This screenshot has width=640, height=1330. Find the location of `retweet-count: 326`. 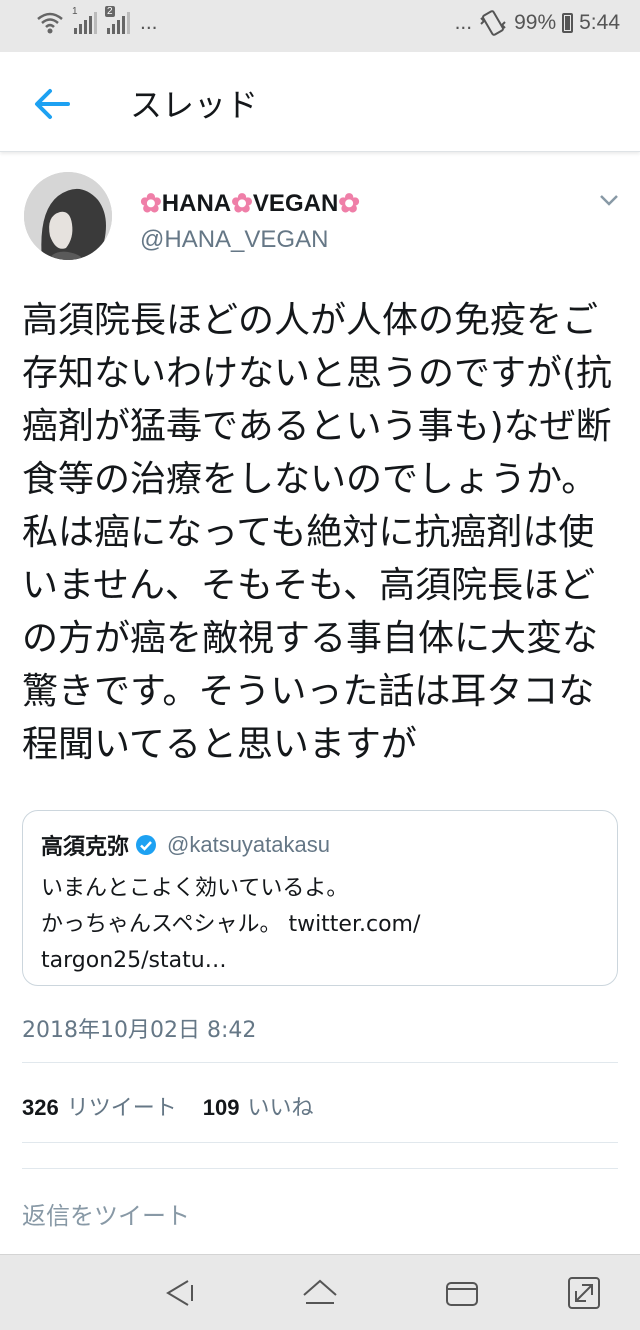

retweet-count: 326 is located at coordinates (40, 1108).